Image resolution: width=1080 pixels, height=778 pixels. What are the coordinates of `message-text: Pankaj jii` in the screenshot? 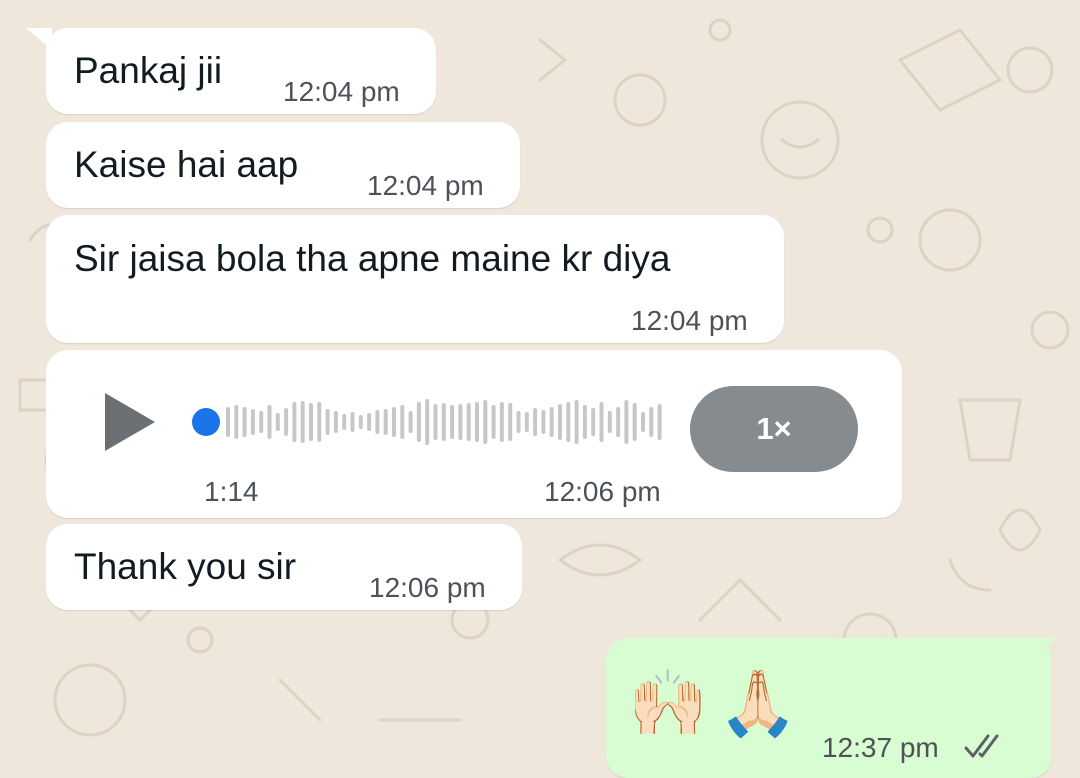 It's located at (148, 70).